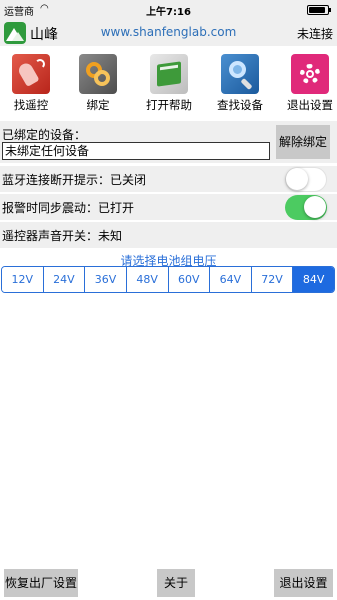 This screenshot has height=600, width=337. I want to click on clock: 上午7:16, so click(168, 12).